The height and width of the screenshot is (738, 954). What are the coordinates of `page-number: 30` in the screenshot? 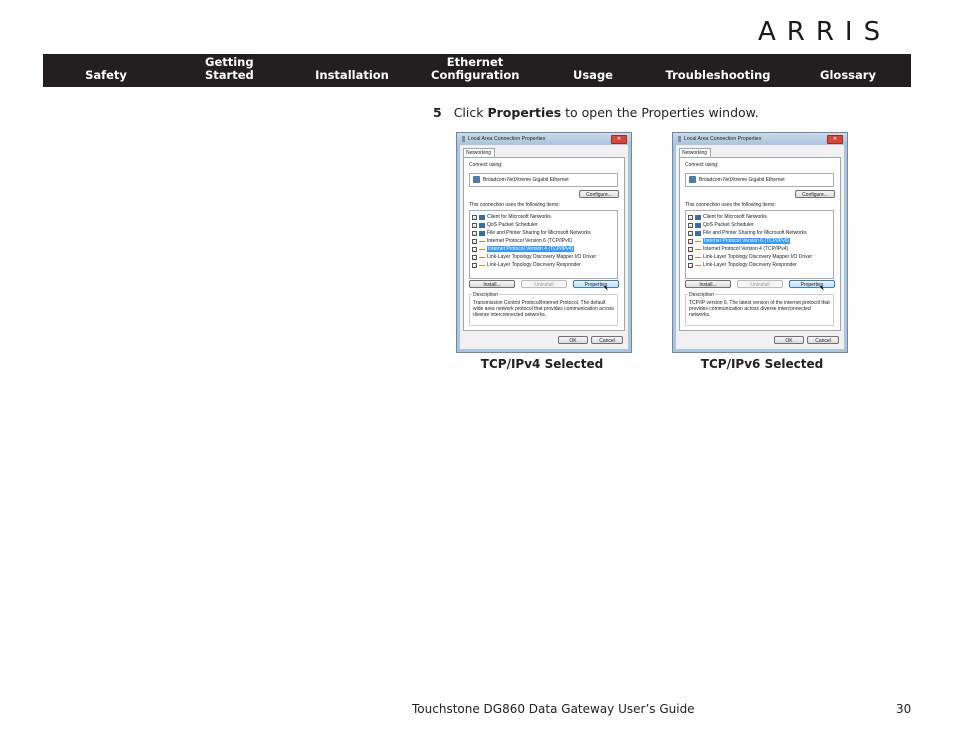 It's located at (904, 709).